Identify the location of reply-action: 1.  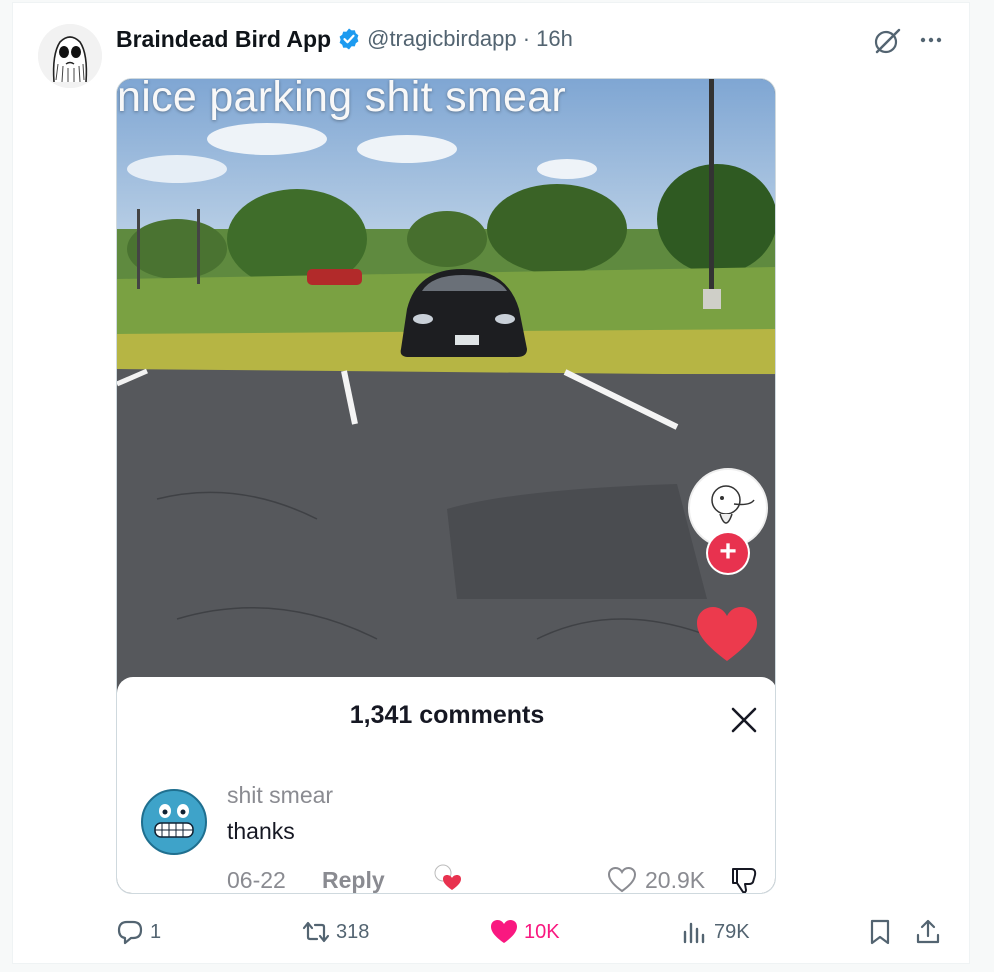
(138, 932).